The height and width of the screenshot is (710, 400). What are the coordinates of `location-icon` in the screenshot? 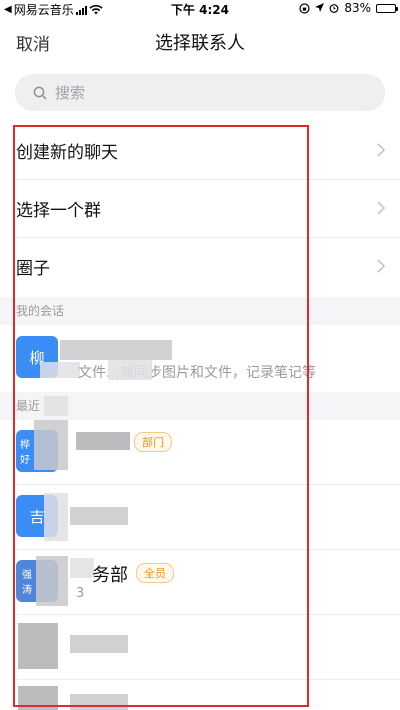 It's located at (320, 7).